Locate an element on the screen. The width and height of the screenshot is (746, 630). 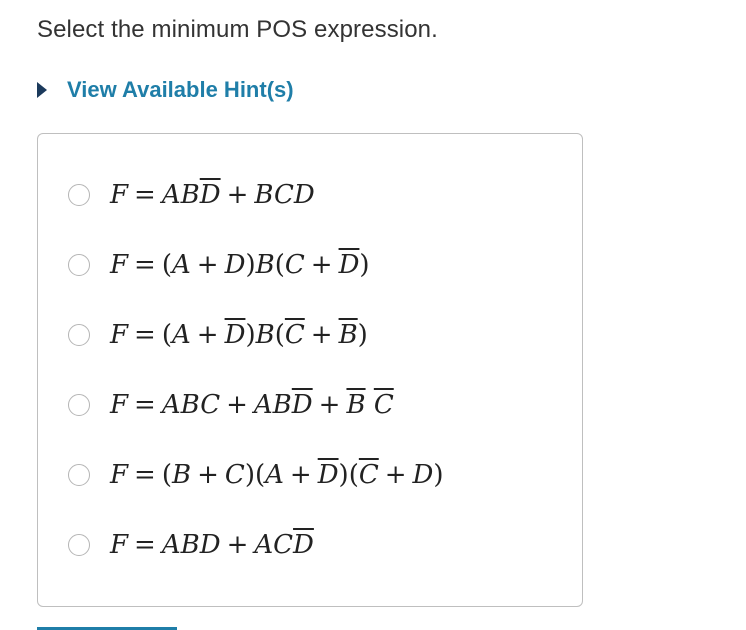
answer-option-4: F = ABC + AB D + B C is located at coordinates (231, 405).